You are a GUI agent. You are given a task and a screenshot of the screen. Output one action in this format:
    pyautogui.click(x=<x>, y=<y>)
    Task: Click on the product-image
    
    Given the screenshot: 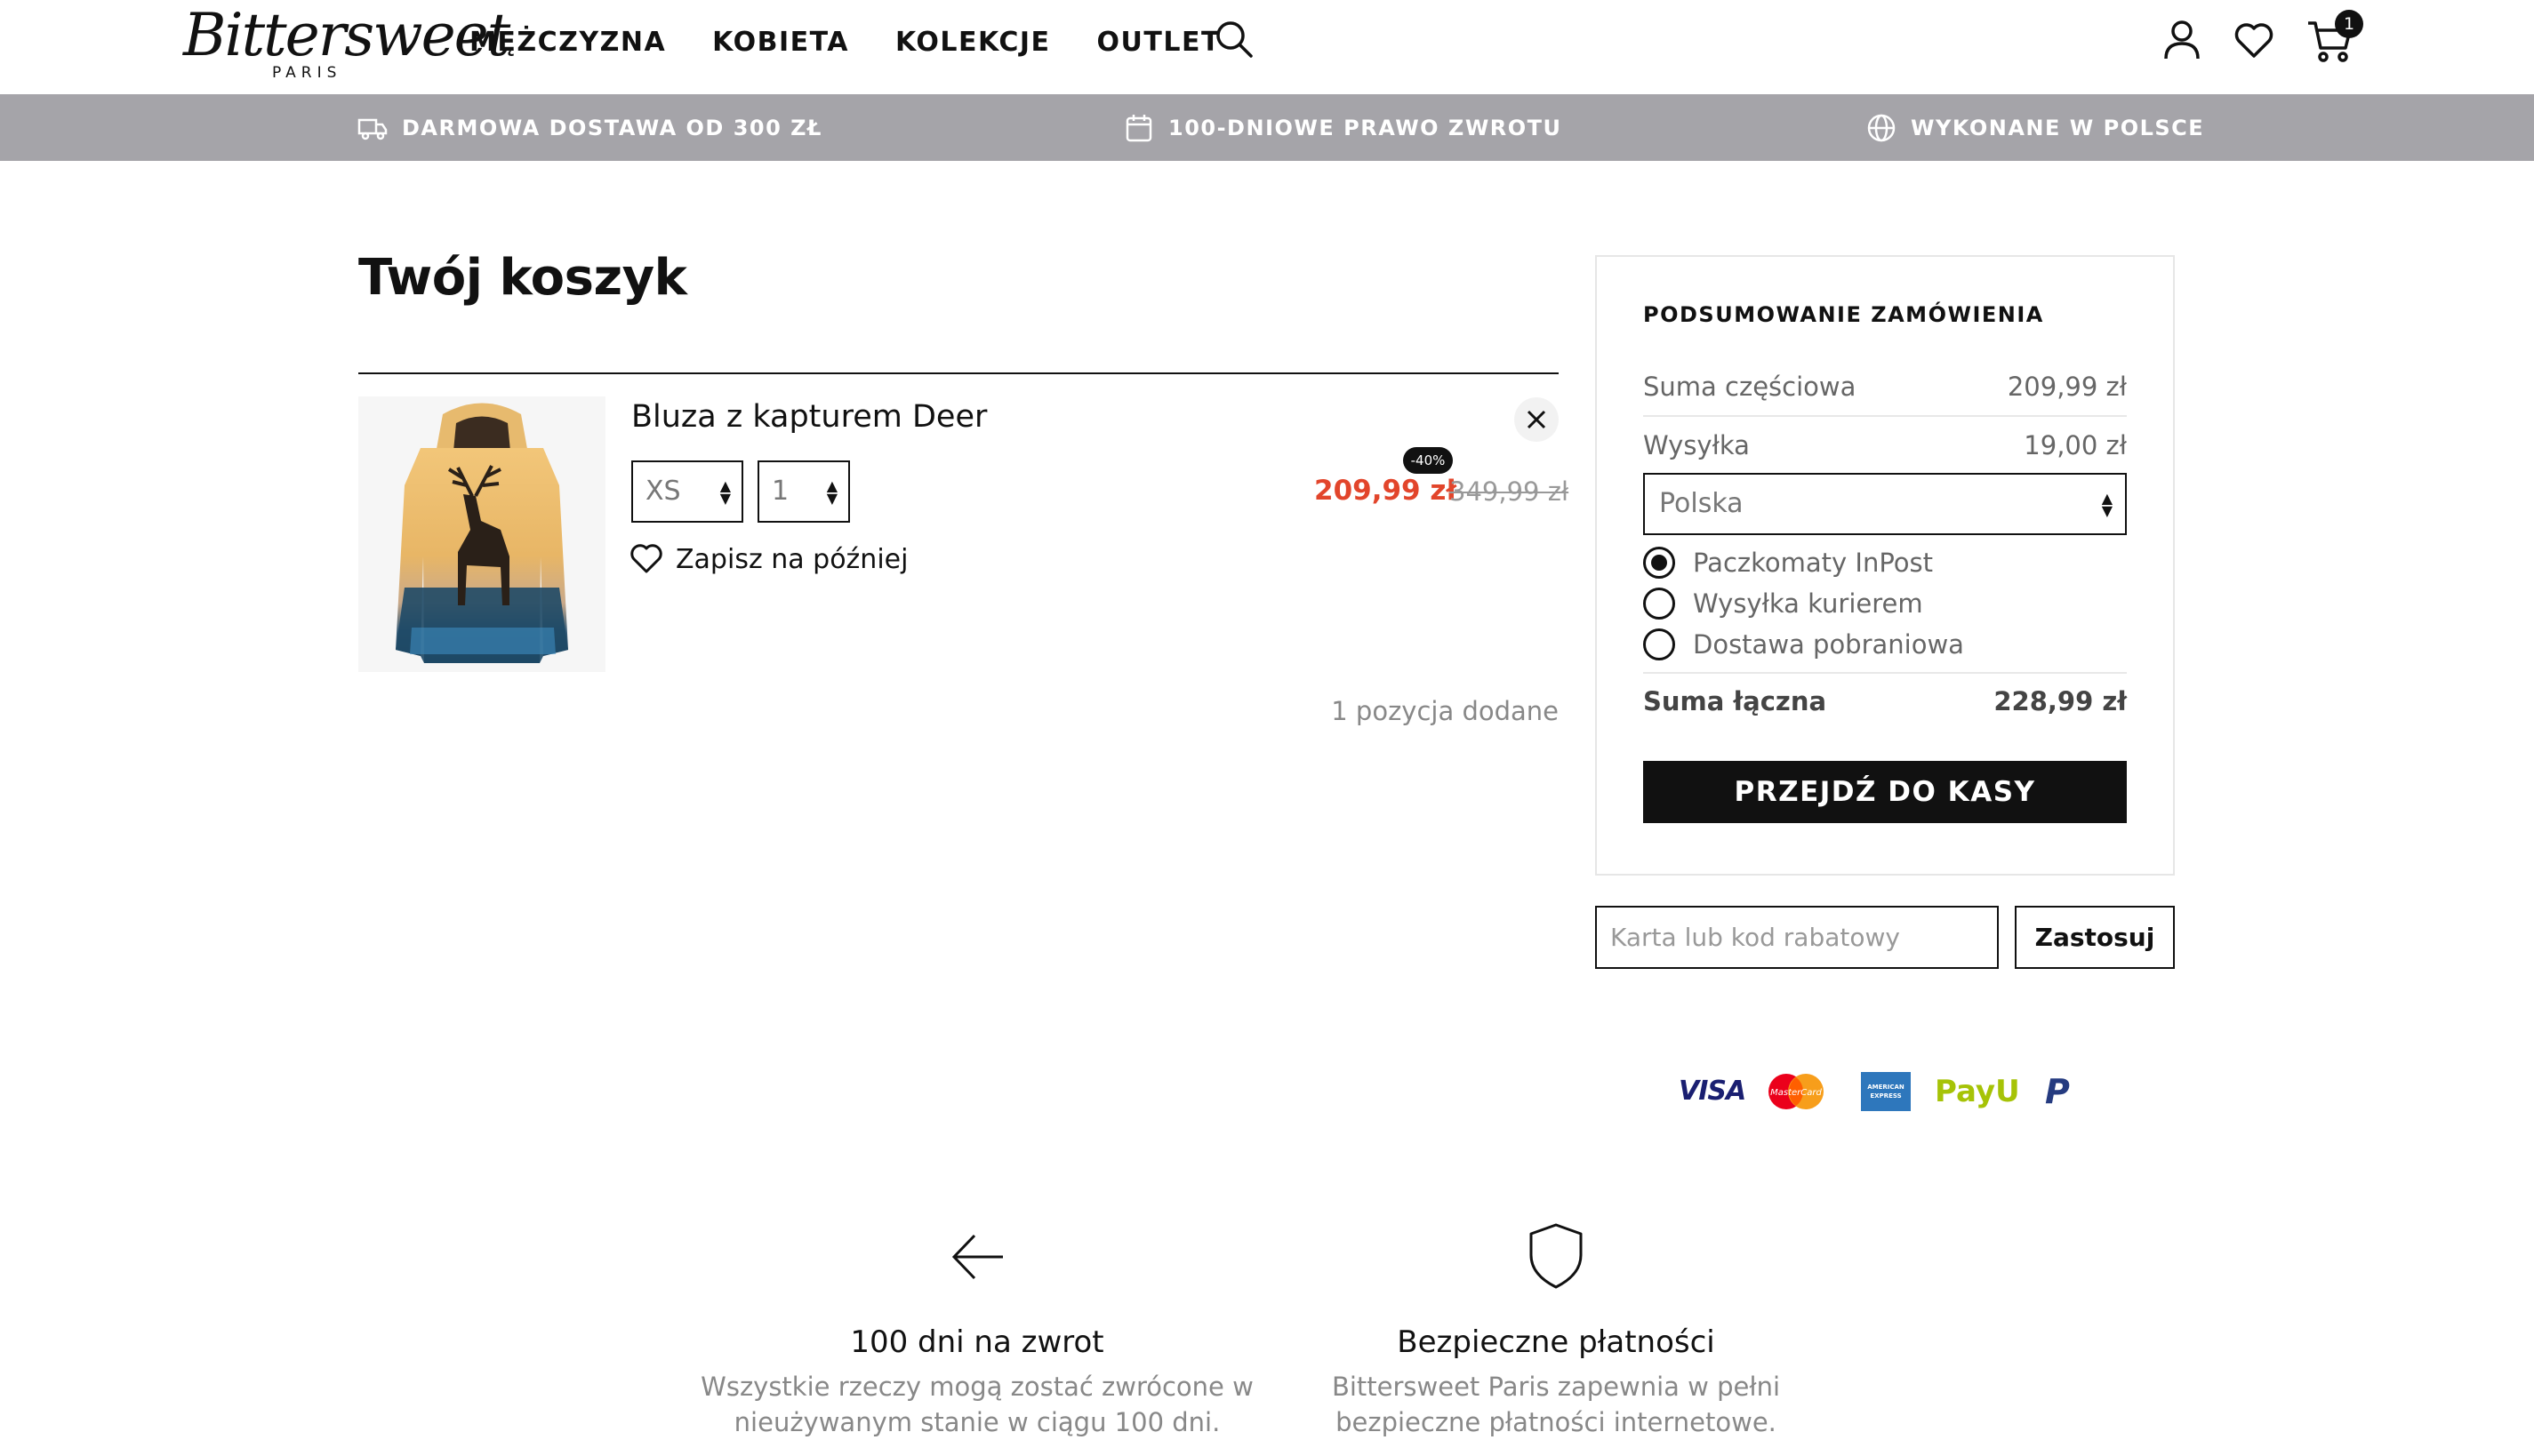 What is the action you would take?
    pyautogui.click(x=481, y=534)
    